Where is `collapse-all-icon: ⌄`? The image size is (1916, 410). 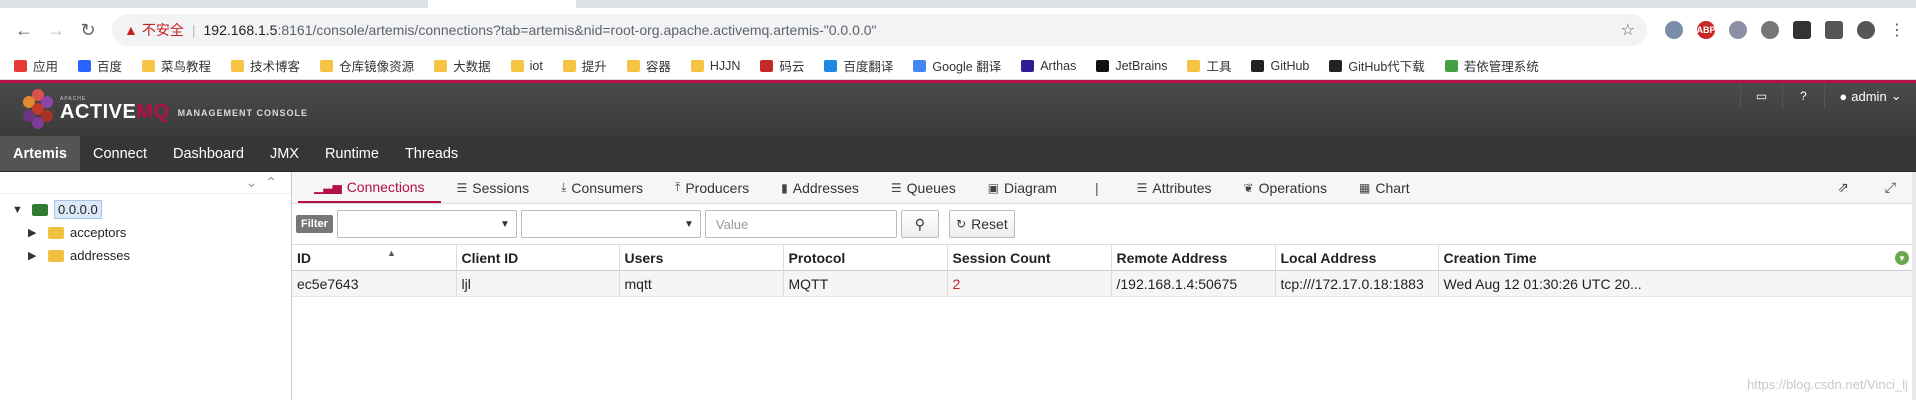 collapse-all-icon: ⌄ is located at coordinates (252, 182).